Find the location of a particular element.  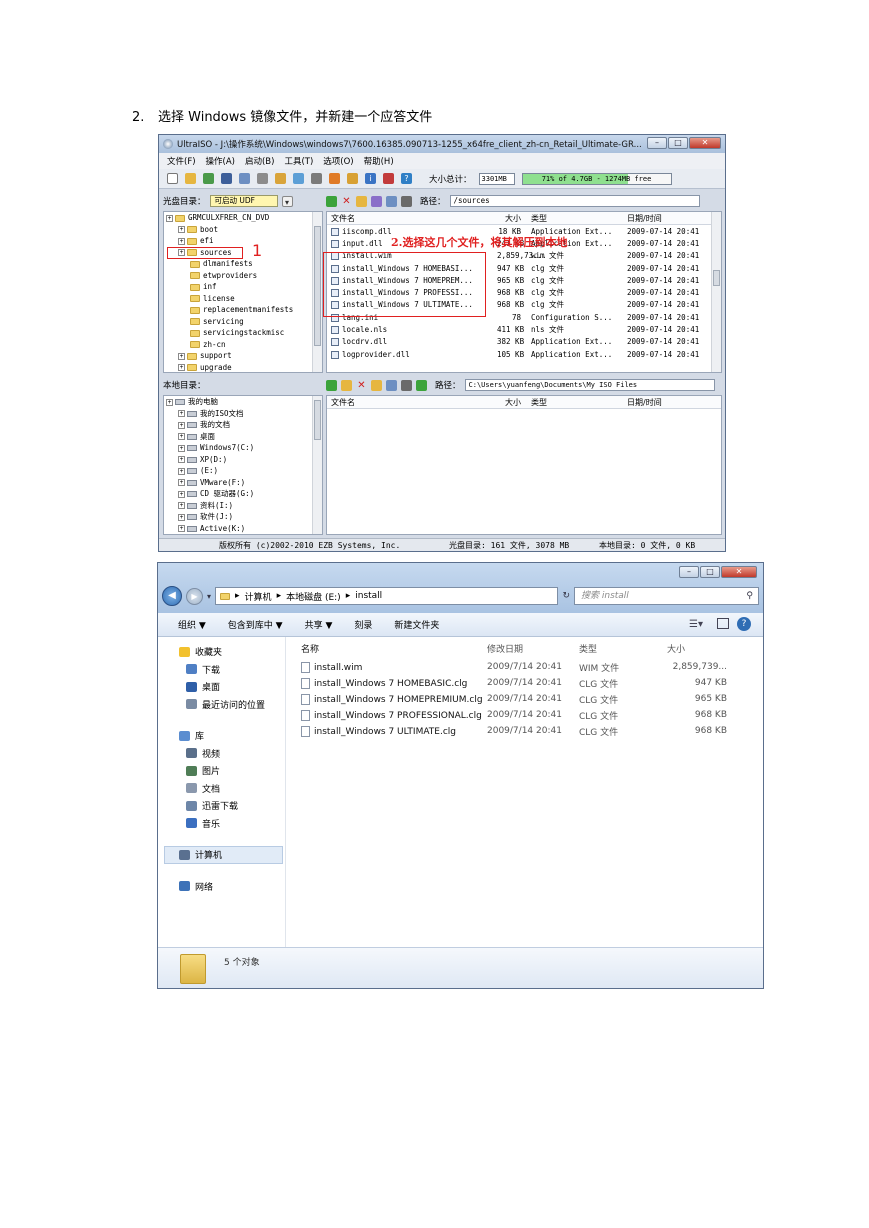

nav-item: 最近访问的位置 is located at coordinates (221, 705).